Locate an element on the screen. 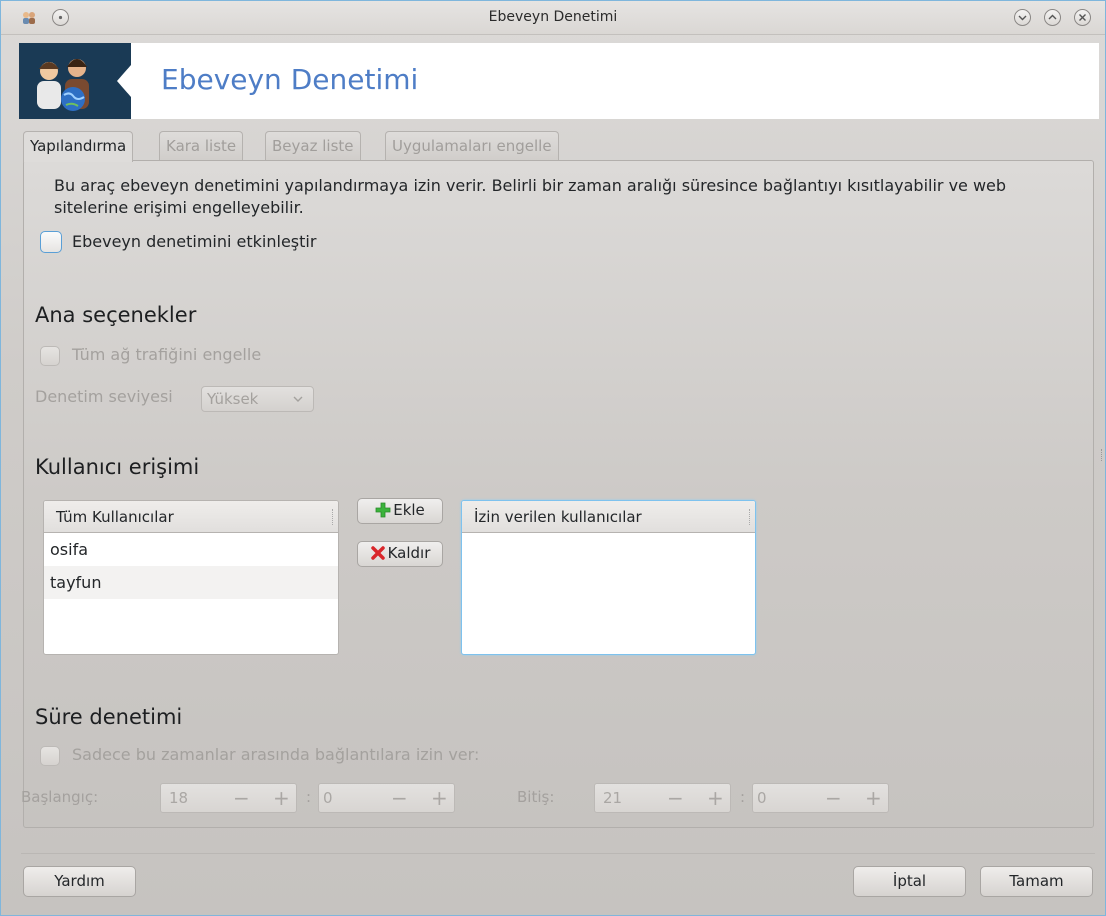 The image size is (1106, 916). chevron-down-icon is located at coordinates (298, 403).